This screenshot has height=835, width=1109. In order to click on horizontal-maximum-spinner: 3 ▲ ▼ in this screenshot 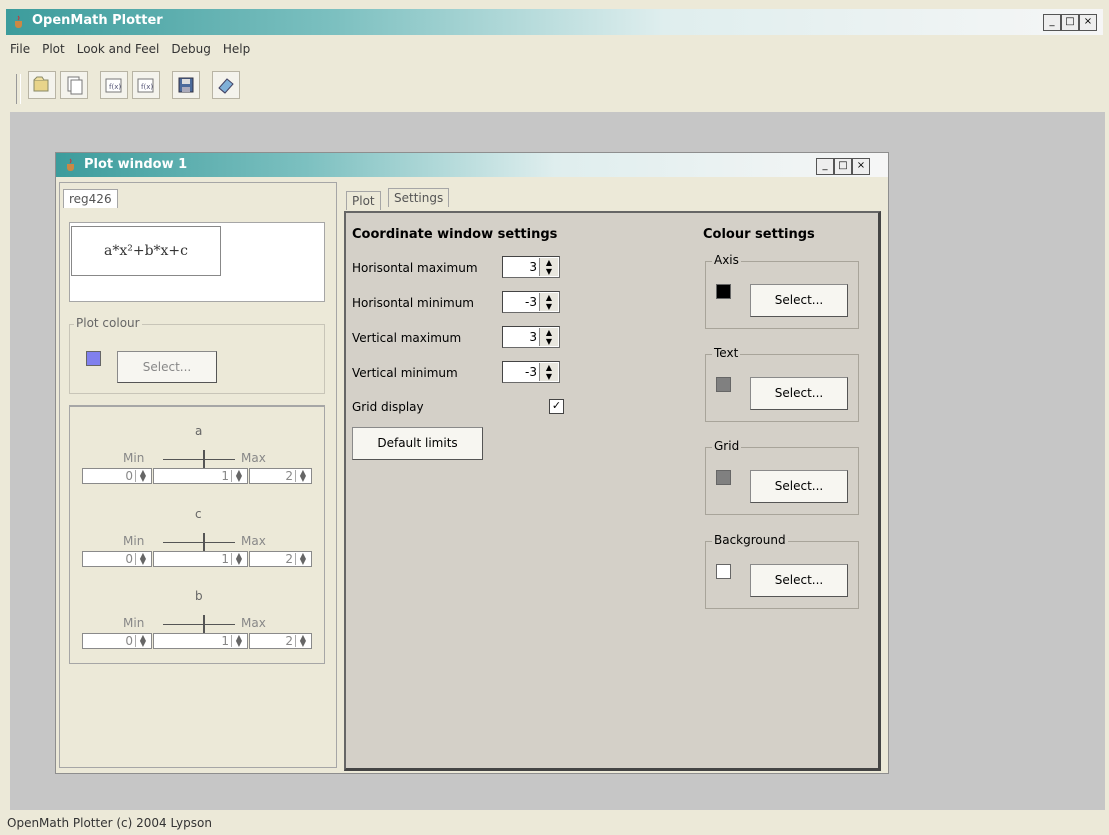, I will do `click(531, 267)`.